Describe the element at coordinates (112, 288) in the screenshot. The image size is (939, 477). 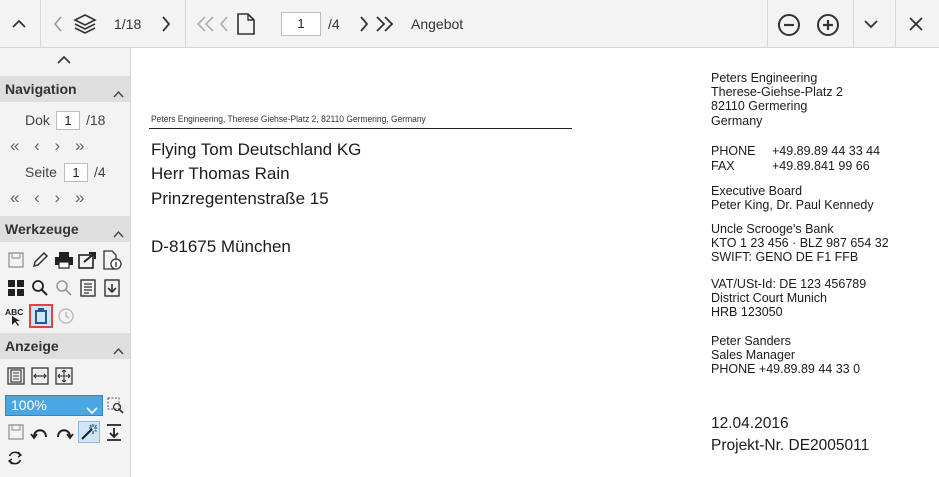
I see `download-document-icon` at that location.